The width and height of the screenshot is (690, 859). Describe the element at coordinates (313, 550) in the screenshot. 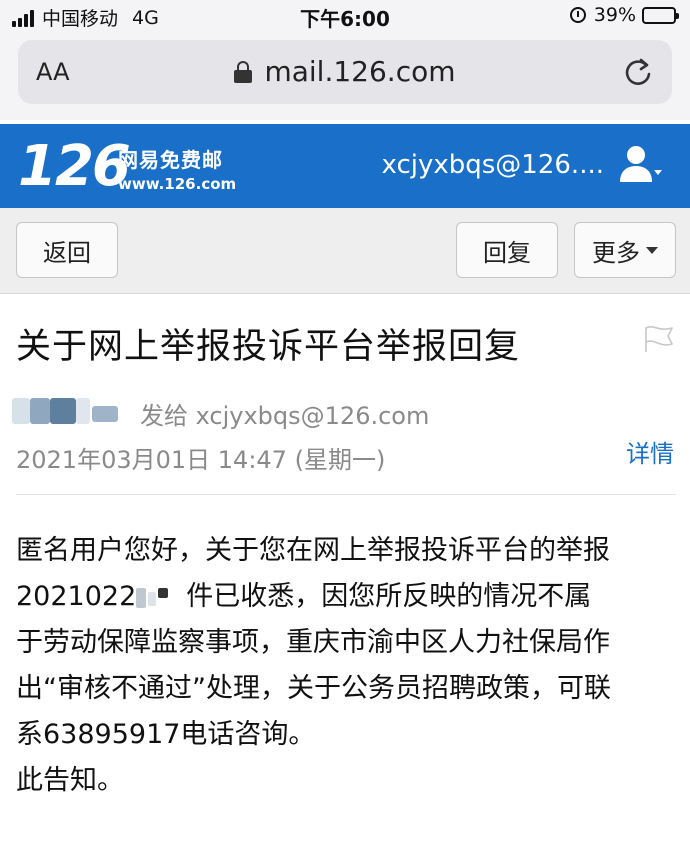

I see `body-line: 匿名用户您好，关于您在网上举报投诉平台的举报` at that location.